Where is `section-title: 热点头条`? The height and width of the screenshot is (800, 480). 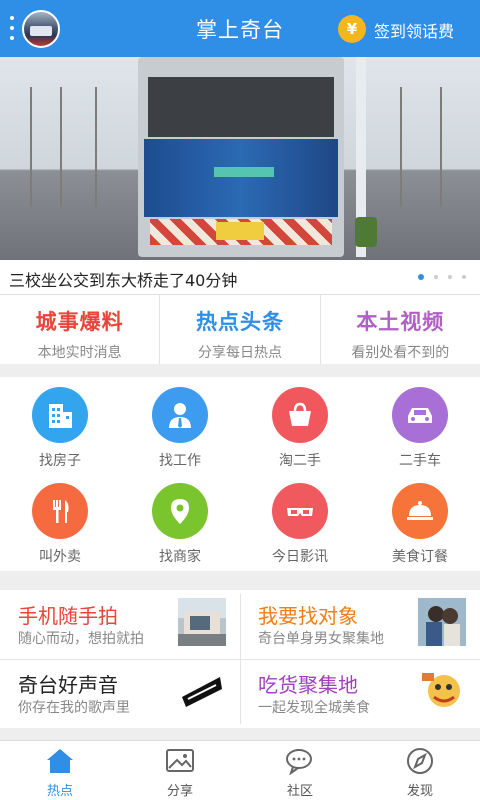
section-title: 热点头条 is located at coordinates (239, 322).